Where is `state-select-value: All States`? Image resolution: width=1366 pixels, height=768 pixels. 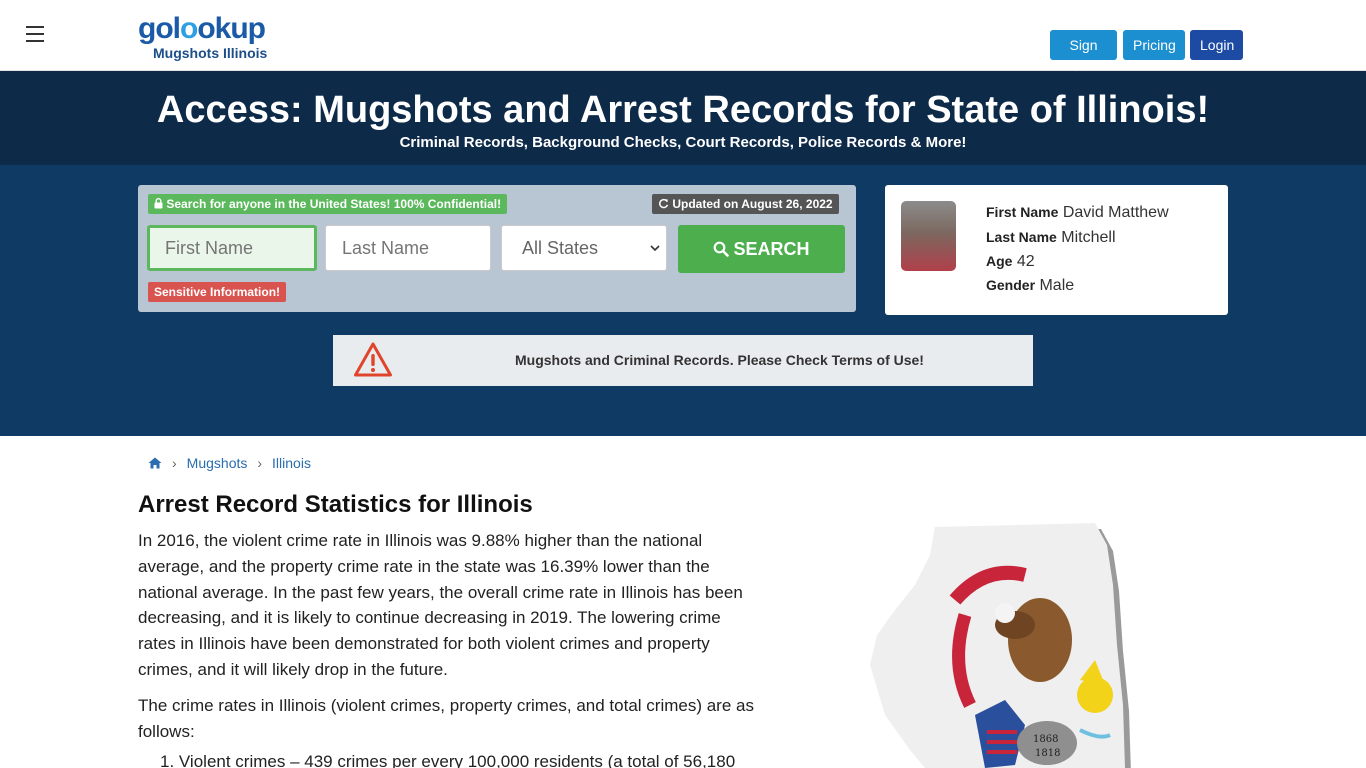 state-select-value: All States is located at coordinates (560, 247).